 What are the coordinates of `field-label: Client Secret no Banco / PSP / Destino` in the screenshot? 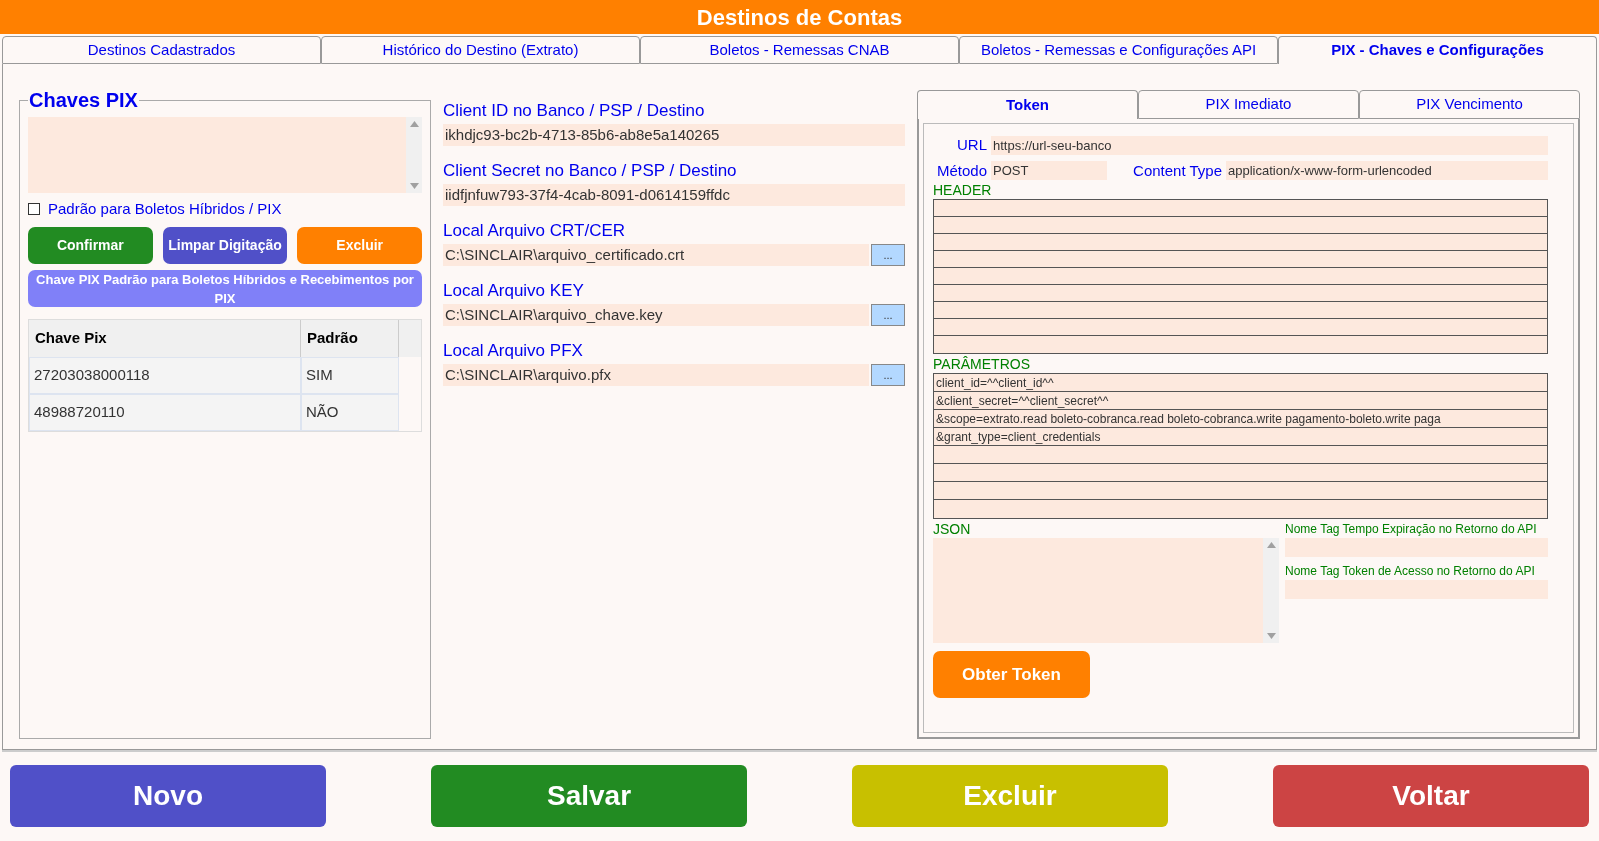 It's located at (590, 171).